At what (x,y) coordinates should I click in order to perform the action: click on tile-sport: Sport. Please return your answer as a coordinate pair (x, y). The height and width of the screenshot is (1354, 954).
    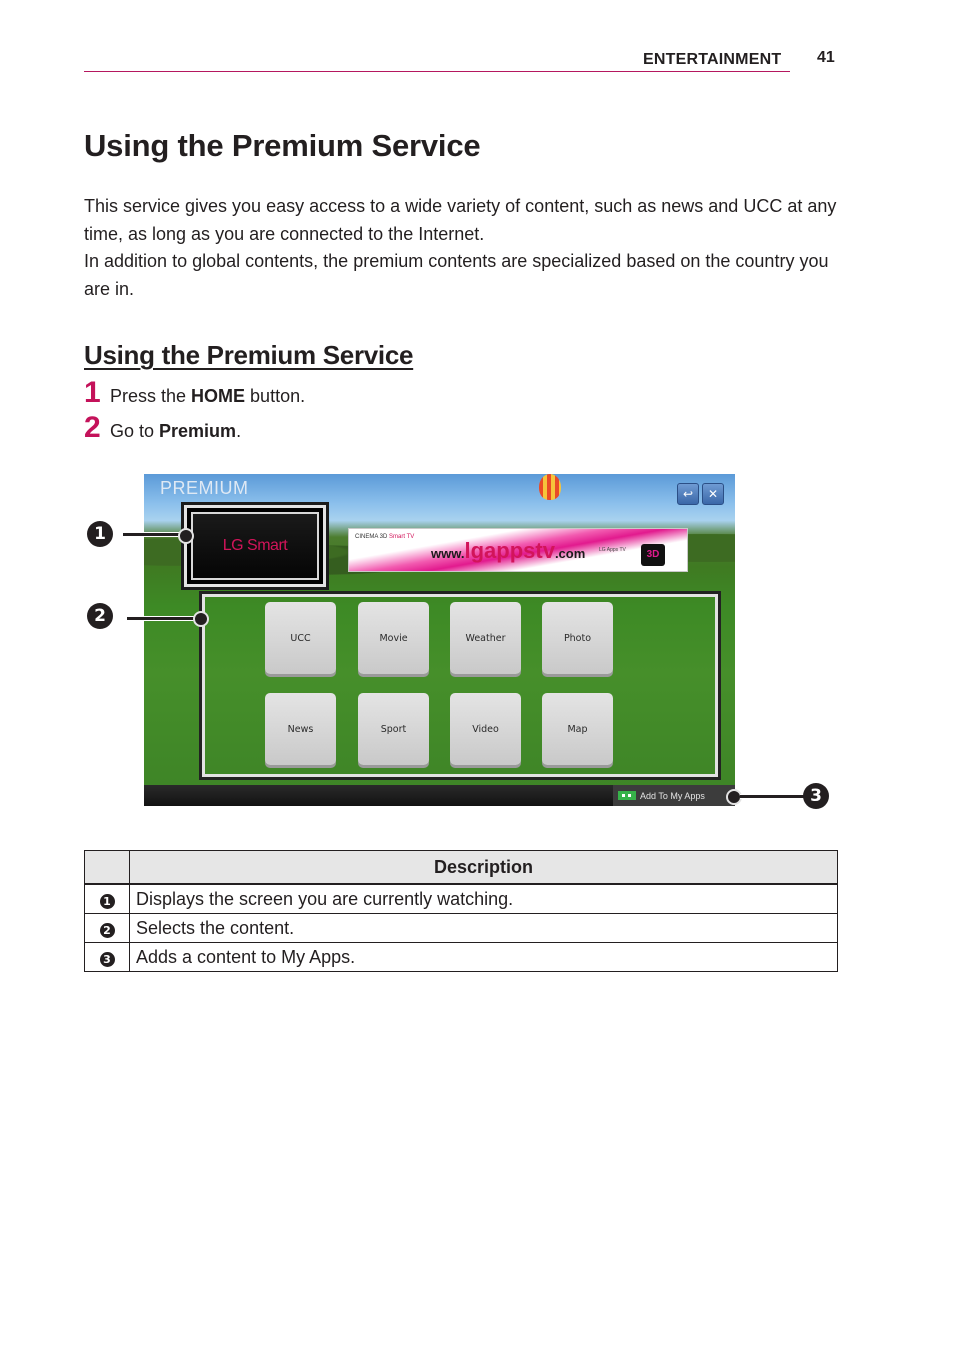
    Looking at the image, I should click on (393, 729).